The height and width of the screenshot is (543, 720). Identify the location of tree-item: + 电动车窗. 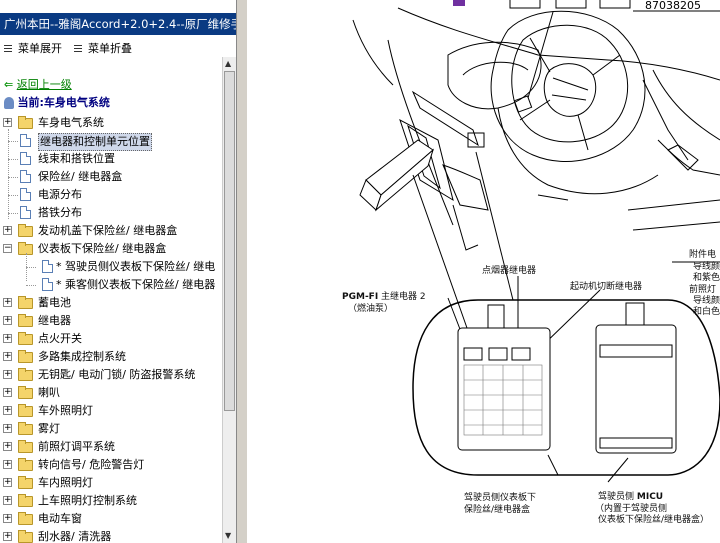
(110, 519).